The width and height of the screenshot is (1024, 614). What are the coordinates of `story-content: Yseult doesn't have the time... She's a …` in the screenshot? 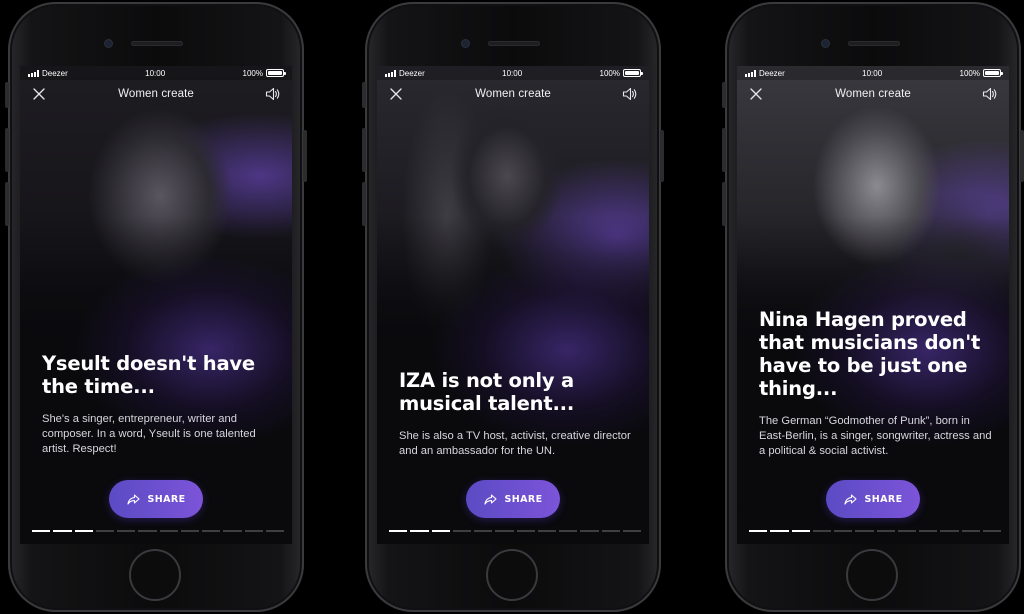 It's located at (159, 404).